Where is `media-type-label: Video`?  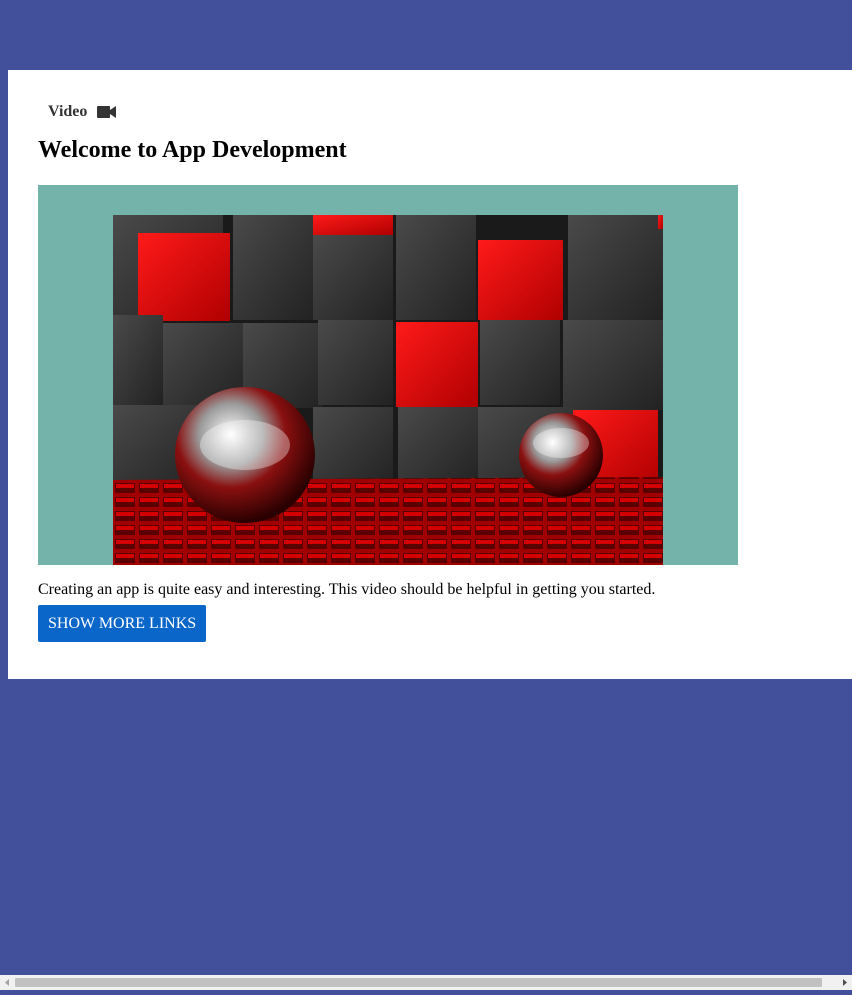
media-type-label: Video is located at coordinates (82, 112).